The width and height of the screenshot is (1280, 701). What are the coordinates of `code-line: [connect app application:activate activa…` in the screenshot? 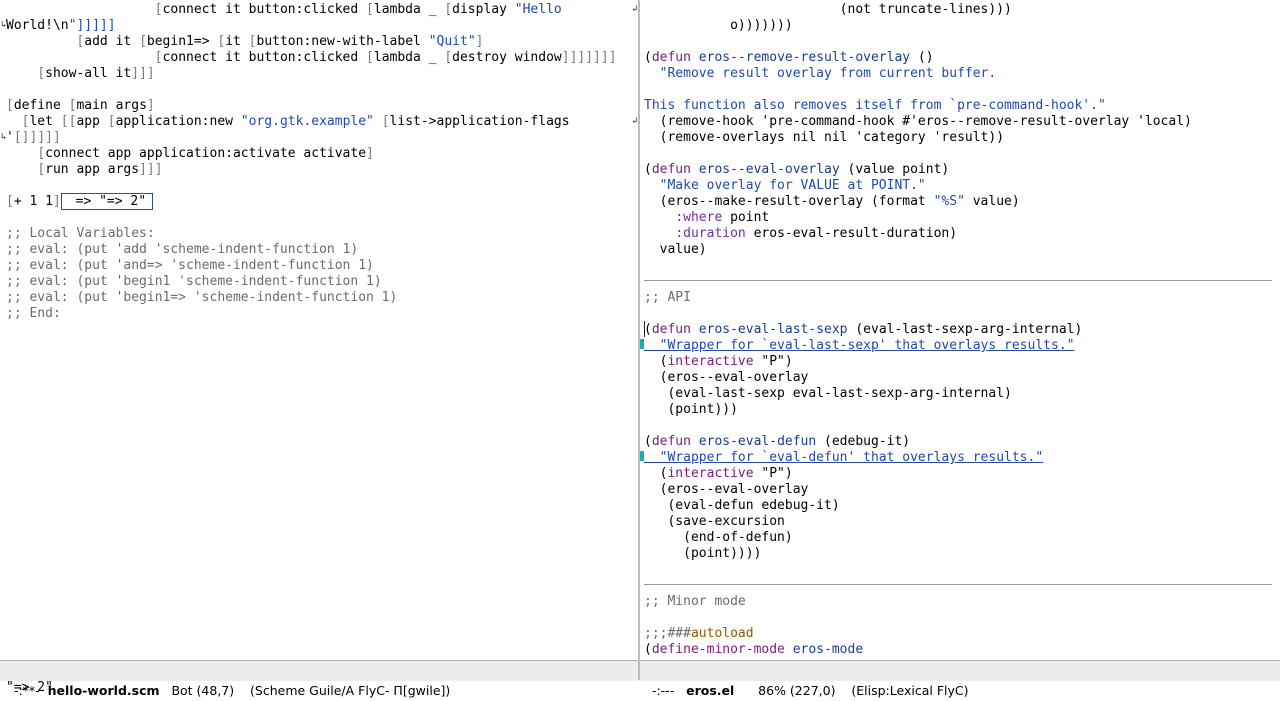 It's located at (190, 154).